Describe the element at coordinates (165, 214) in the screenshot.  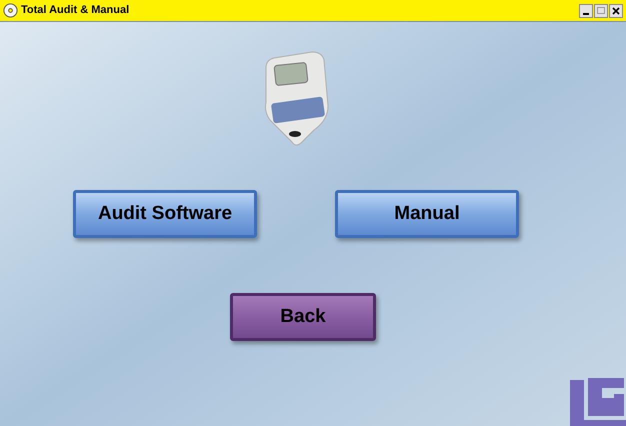
I see `menu-button: Audit Software` at that location.